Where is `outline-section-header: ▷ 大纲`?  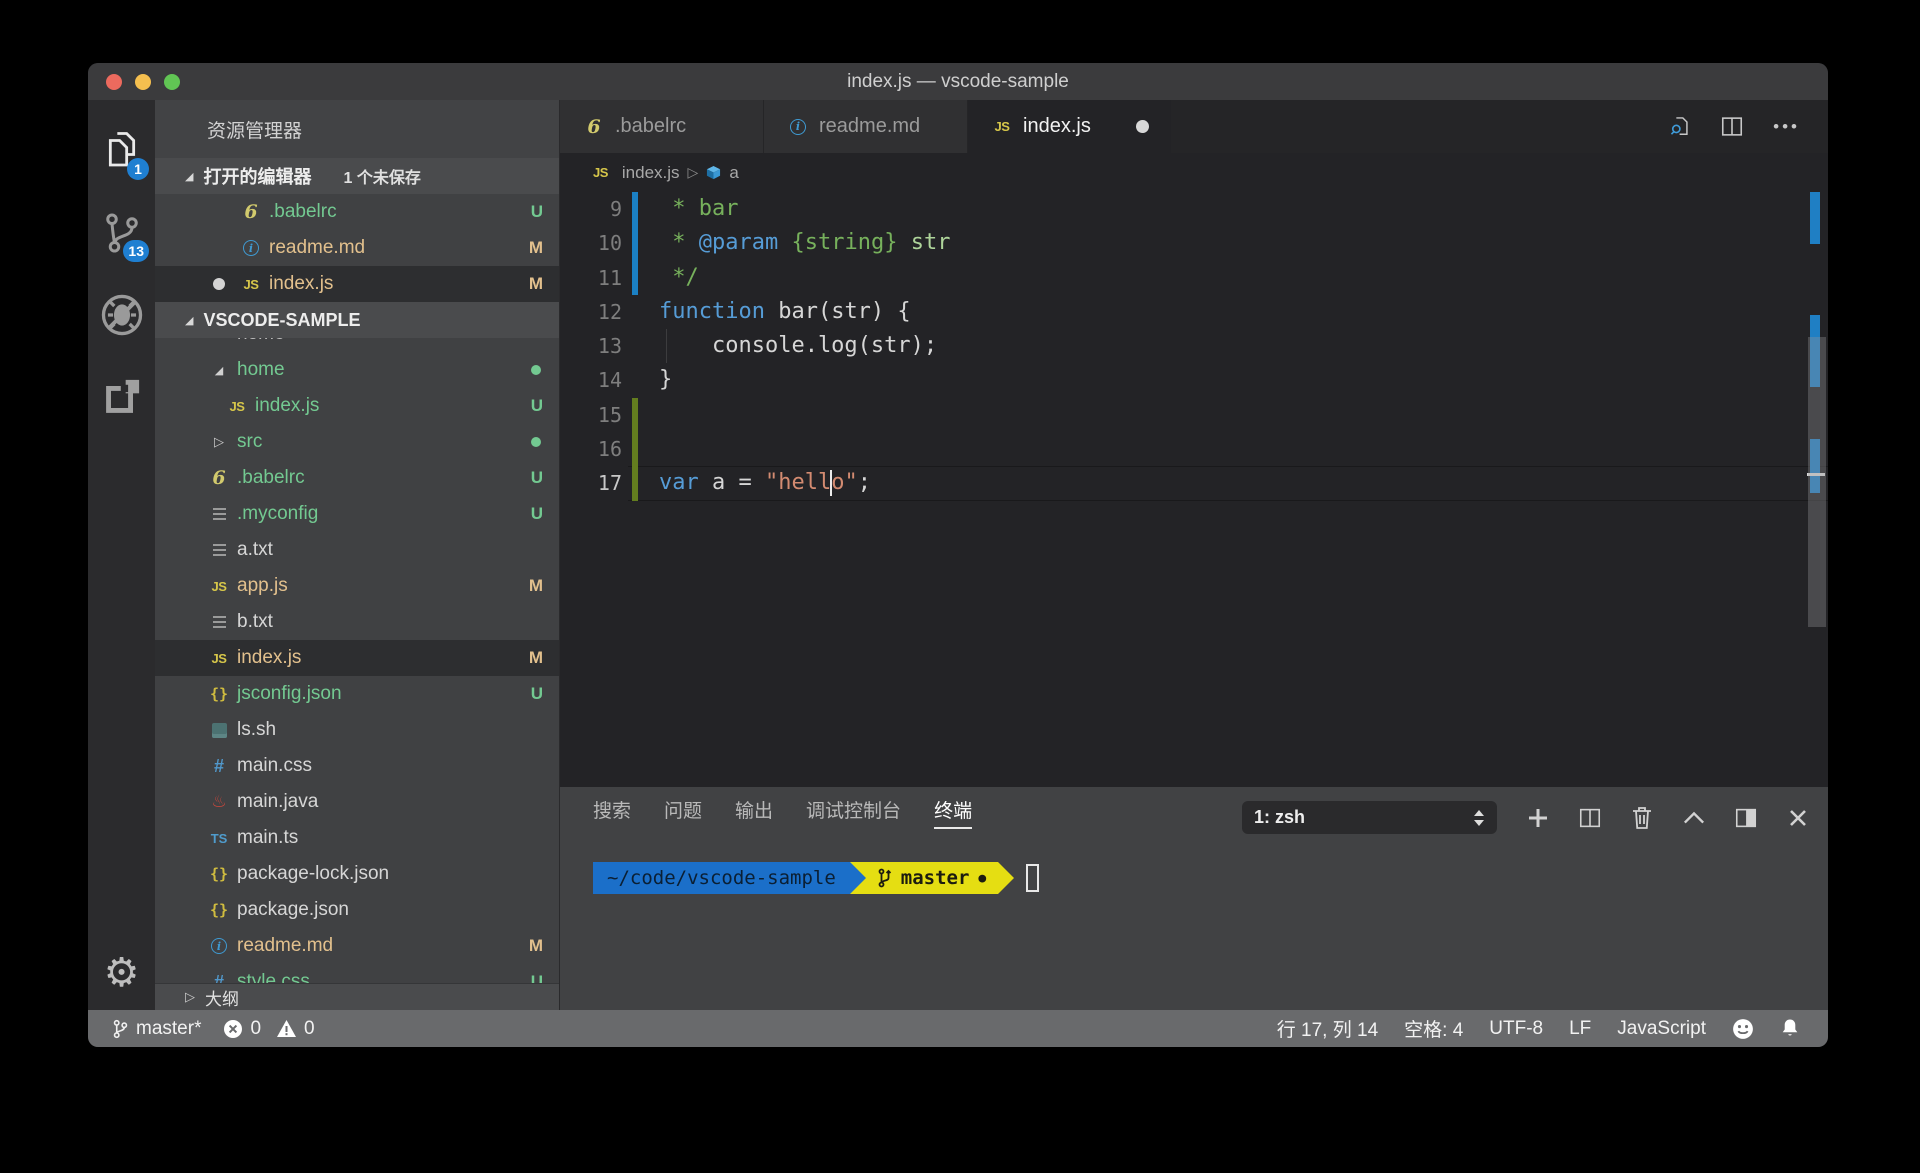
outline-section-header: ▷ 大纲 is located at coordinates (357, 996).